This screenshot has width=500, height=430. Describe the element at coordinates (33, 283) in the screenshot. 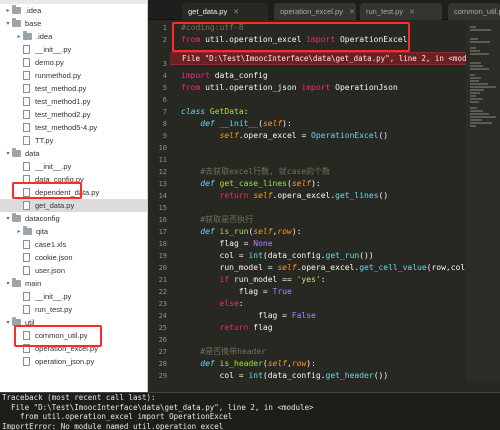

I see `tree-item-label: main` at that location.